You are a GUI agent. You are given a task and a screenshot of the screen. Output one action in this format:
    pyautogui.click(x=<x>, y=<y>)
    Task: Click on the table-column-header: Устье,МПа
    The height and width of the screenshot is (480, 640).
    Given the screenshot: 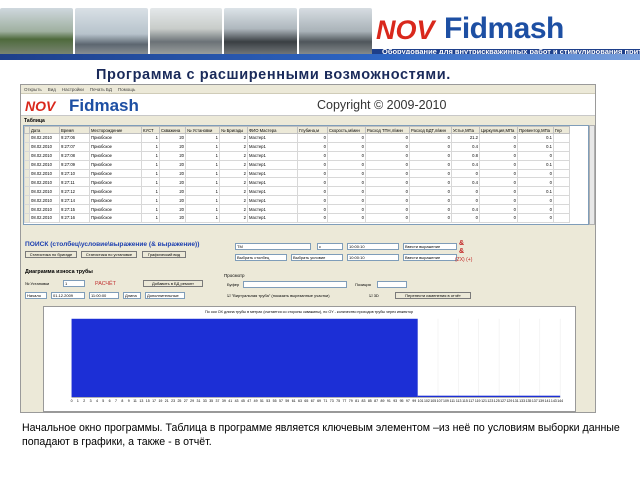 What is the action you would take?
    pyautogui.click(x=465, y=130)
    